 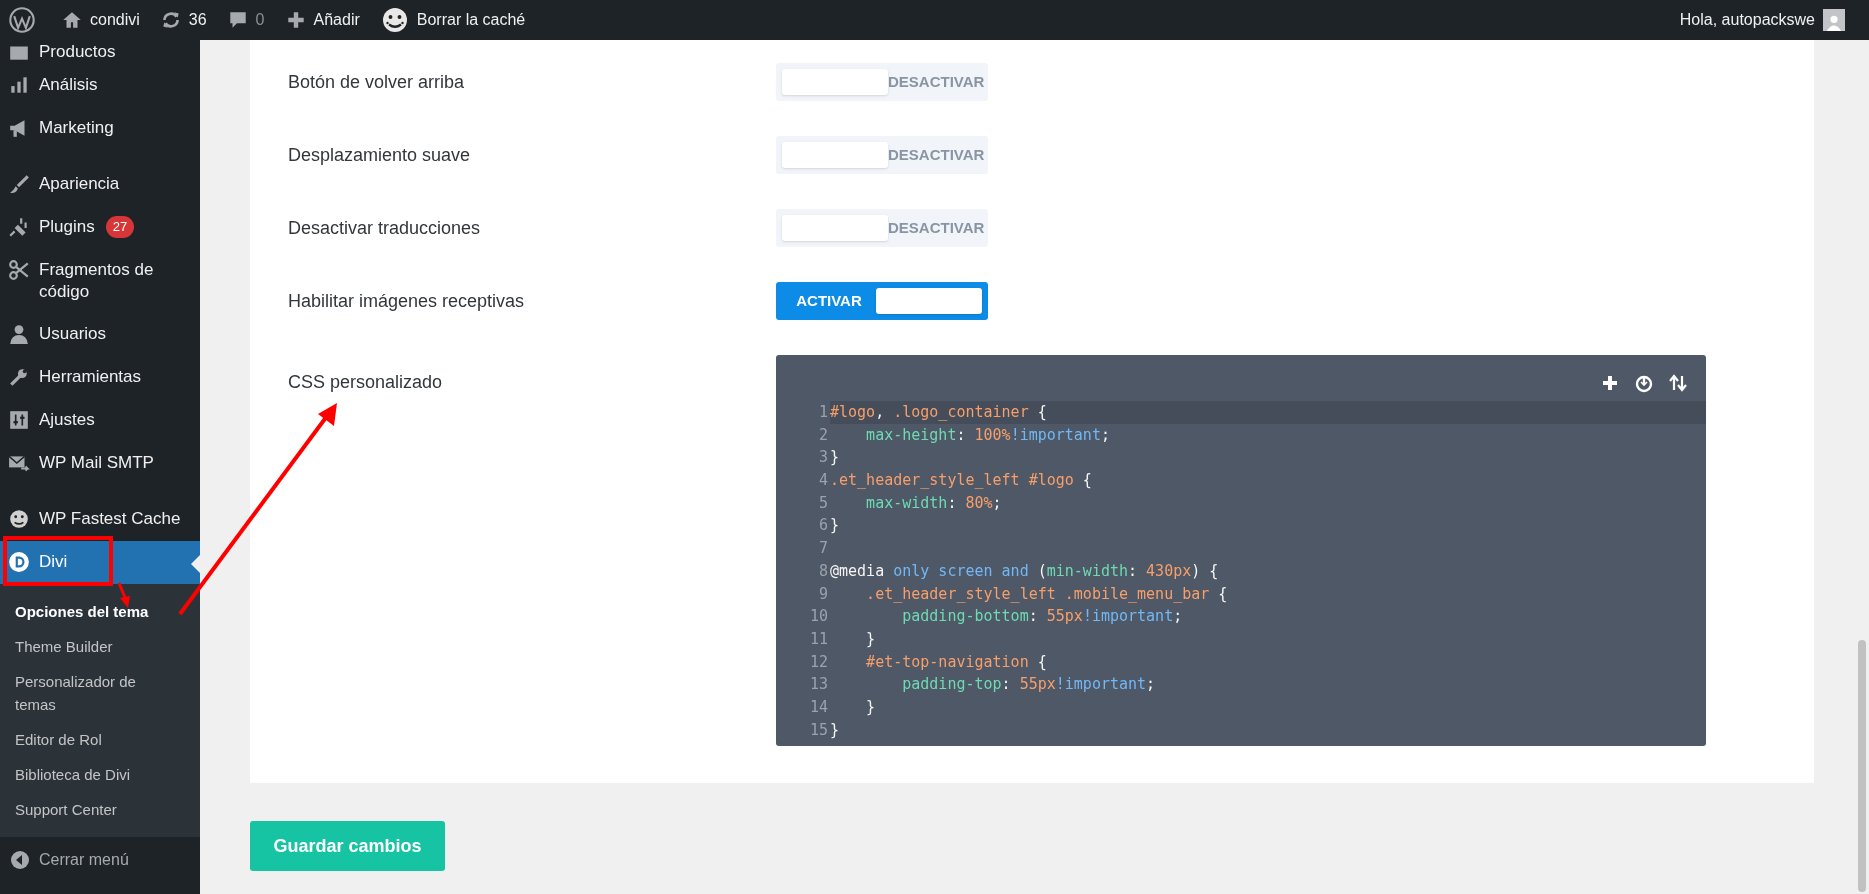 I want to click on sidebar-item: Marketing, so click(x=100, y=128).